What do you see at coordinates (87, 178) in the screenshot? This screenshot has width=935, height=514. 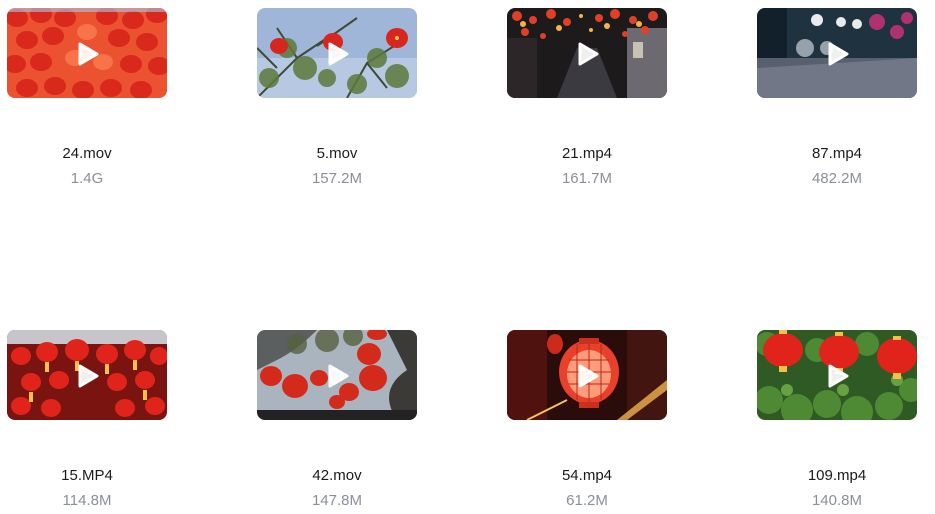 I see `video-filesize: 1.4G` at bounding box center [87, 178].